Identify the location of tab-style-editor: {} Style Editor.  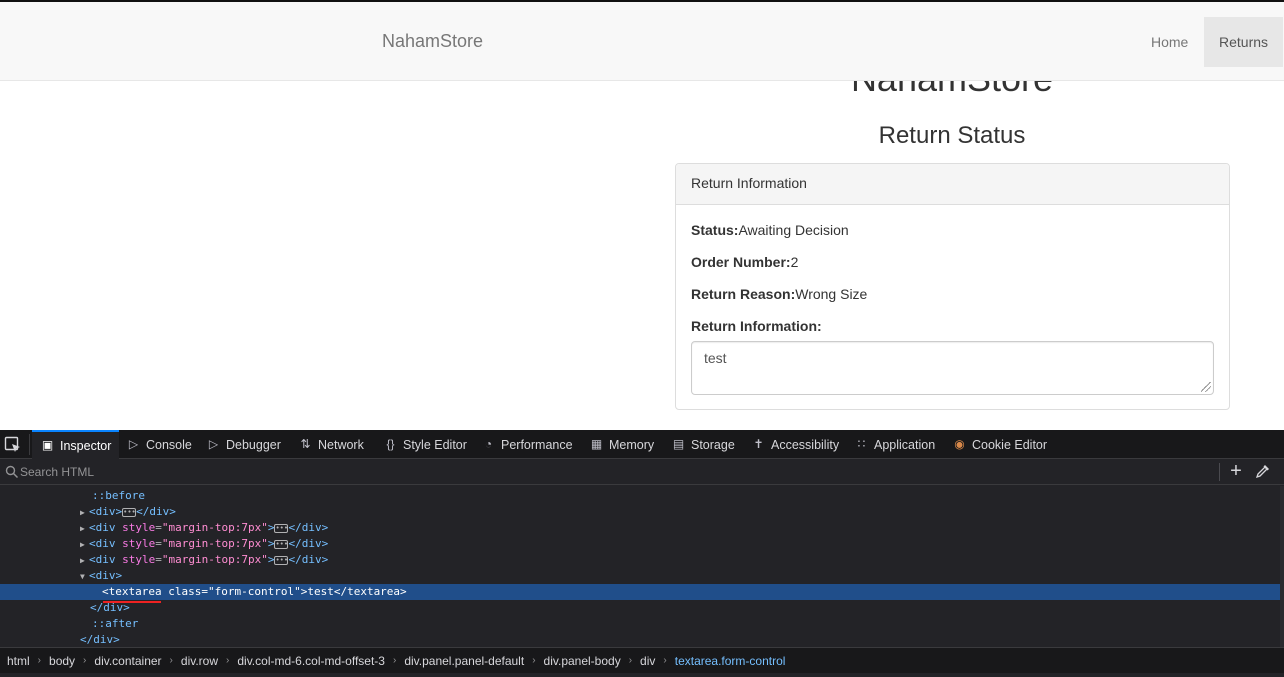
(425, 444).